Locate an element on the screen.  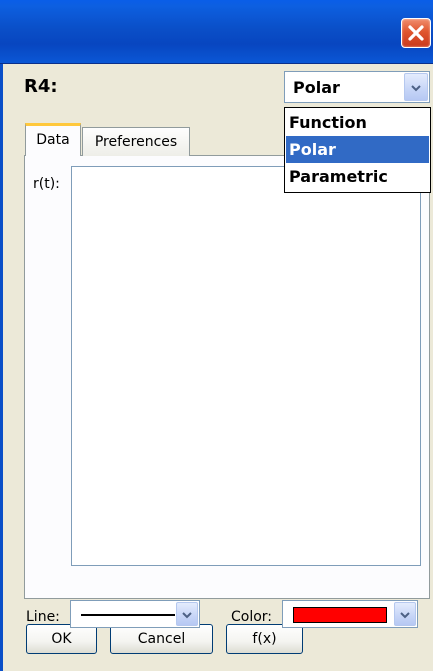
dropdown-option-function: Function is located at coordinates (357, 122).